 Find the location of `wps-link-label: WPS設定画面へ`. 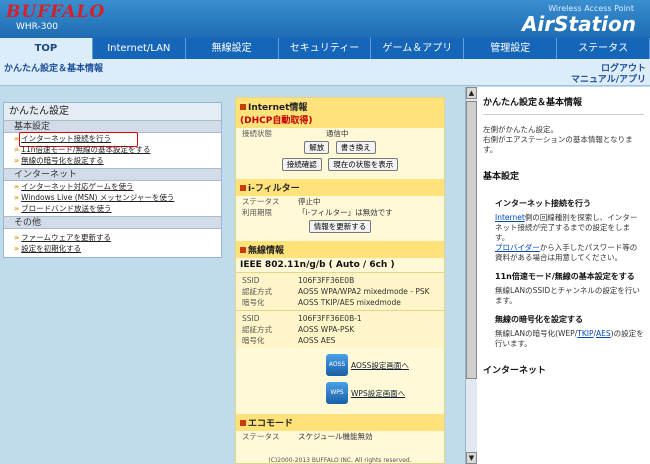

wps-link-label: WPS設定画面へ is located at coordinates (378, 393).